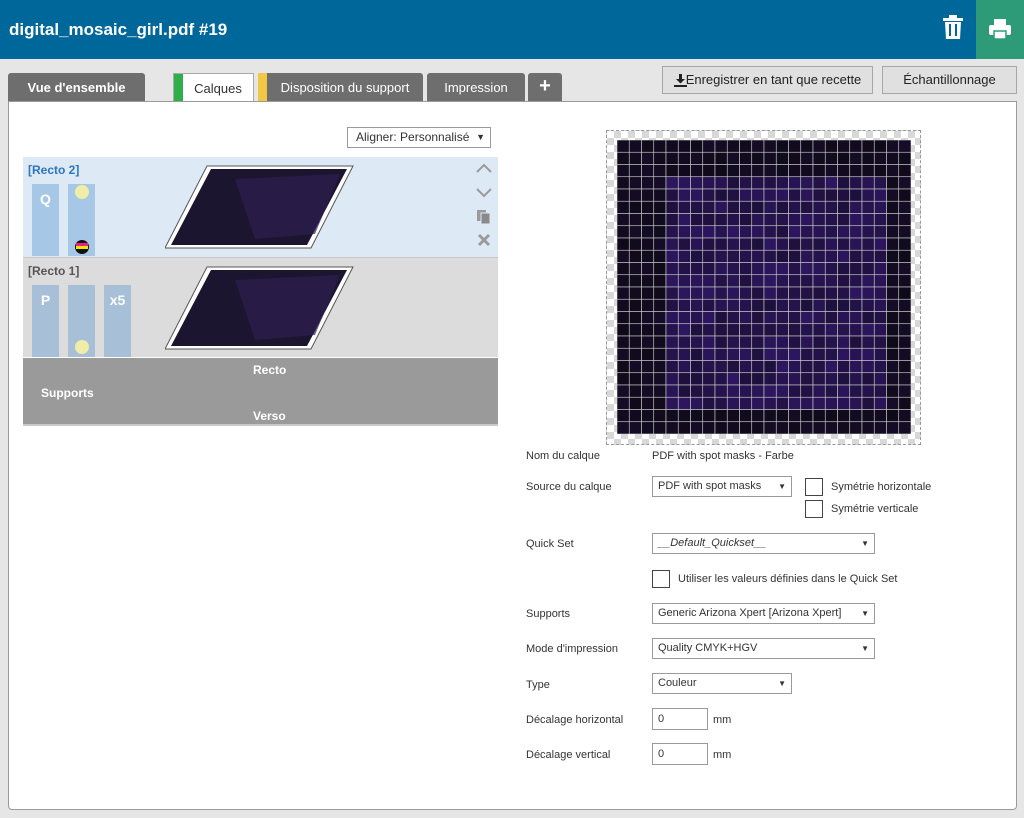 The image size is (1024, 818). What do you see at coordinates (419, 137) in the screenshot?
I see `align-select: Aligner: Personnalisé ▼` at bounding box center [419, 137].